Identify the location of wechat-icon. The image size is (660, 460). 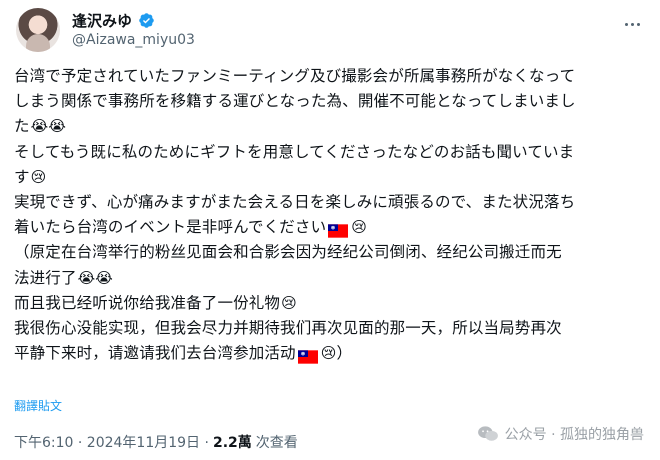
(487, 433).